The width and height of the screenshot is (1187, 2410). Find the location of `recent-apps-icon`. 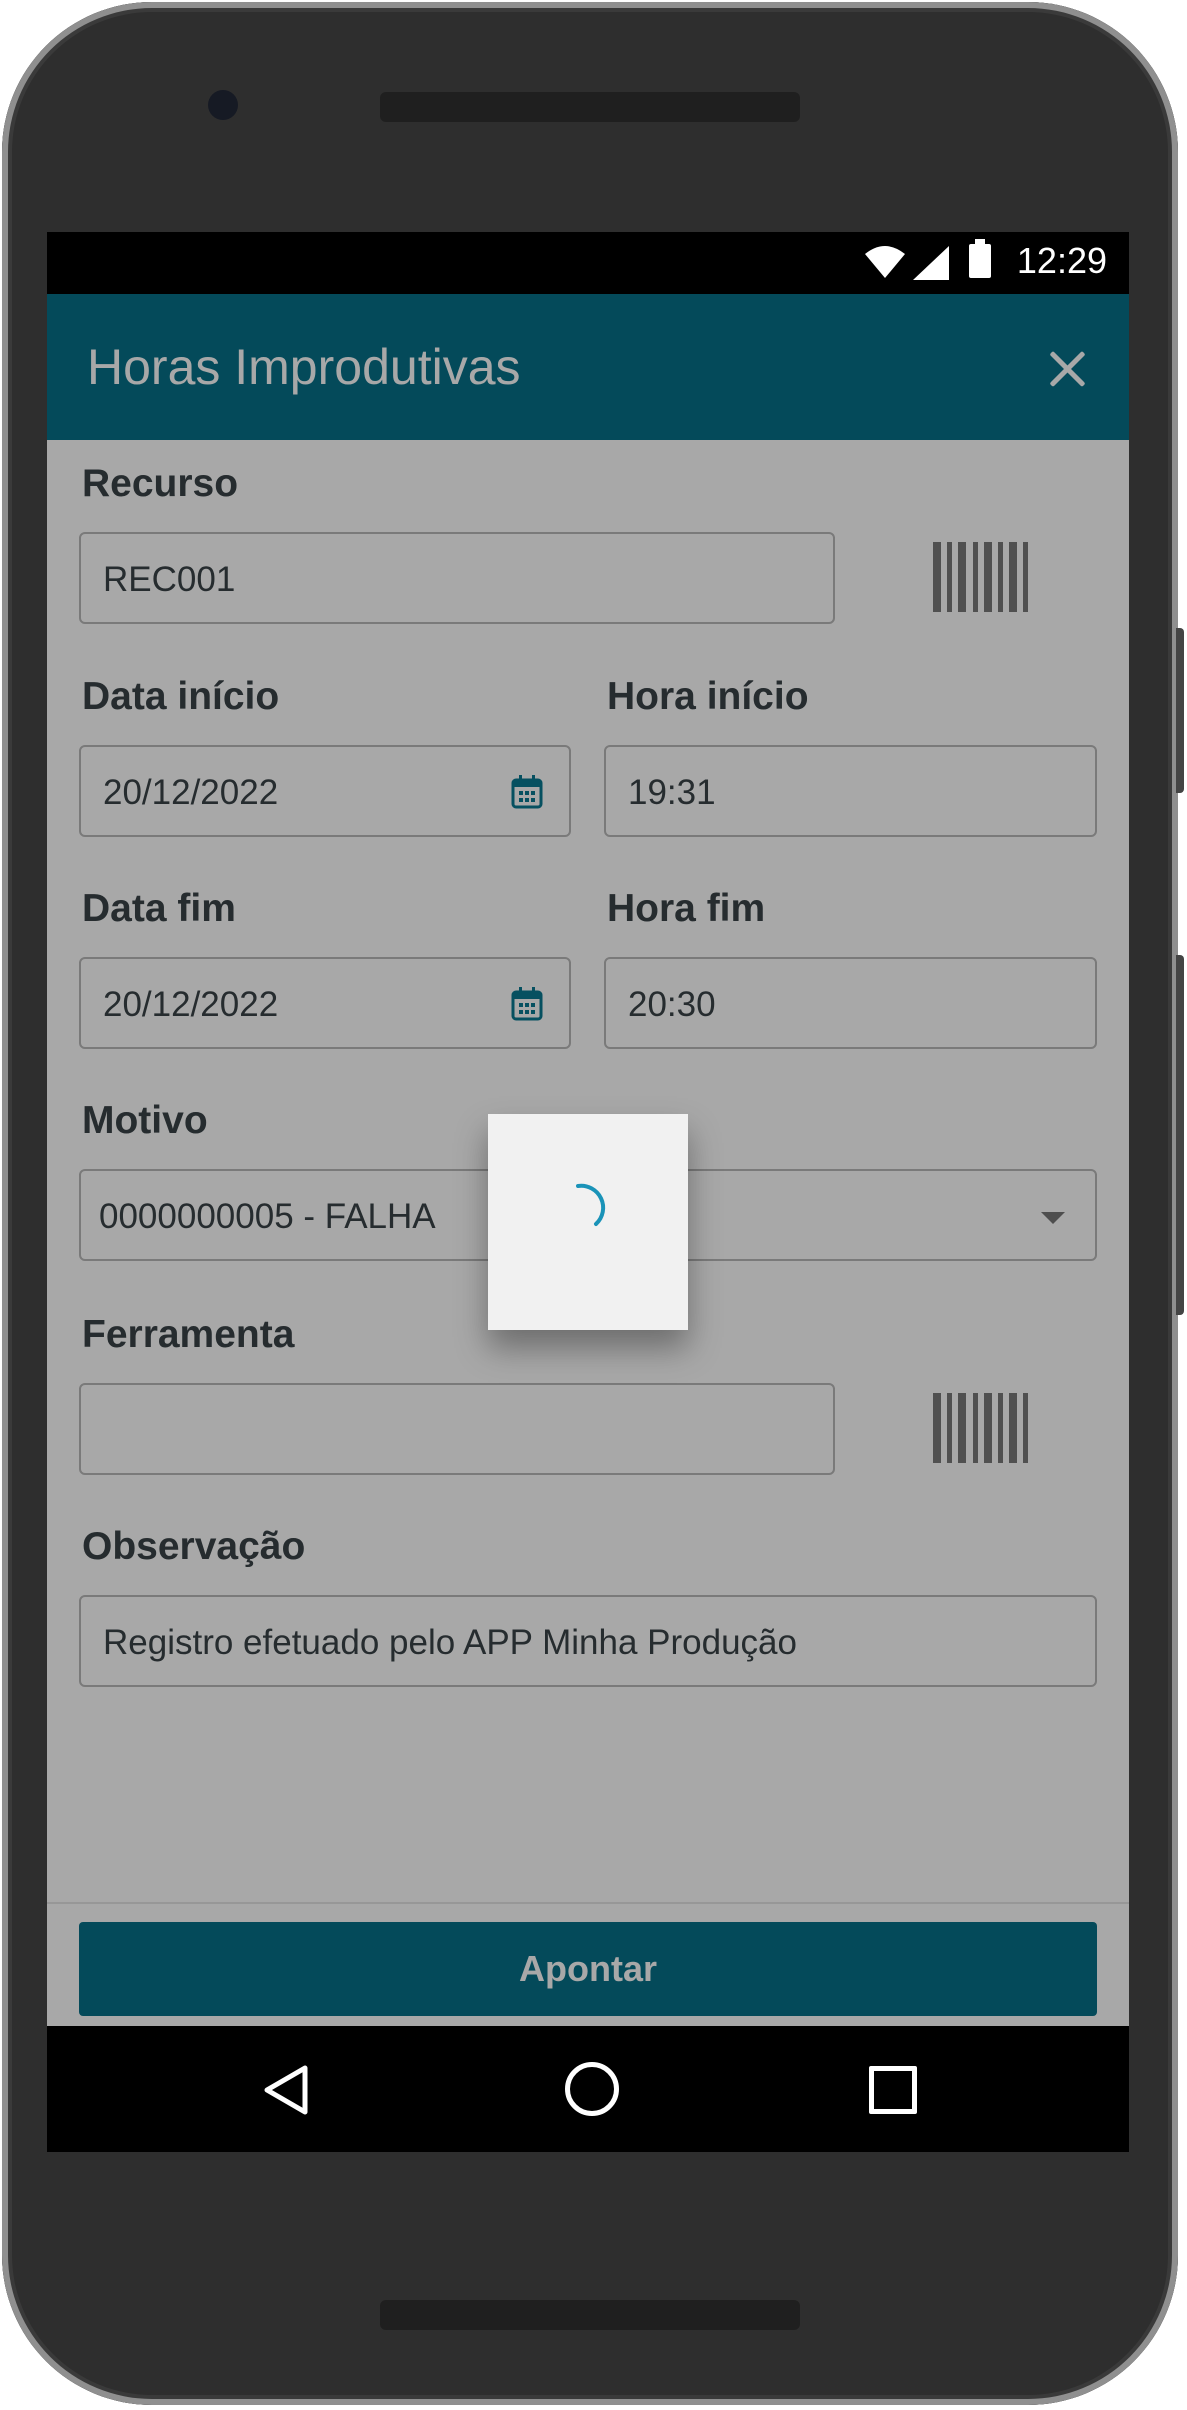

recent-apps-icon is located at coordinates (893, 2090).